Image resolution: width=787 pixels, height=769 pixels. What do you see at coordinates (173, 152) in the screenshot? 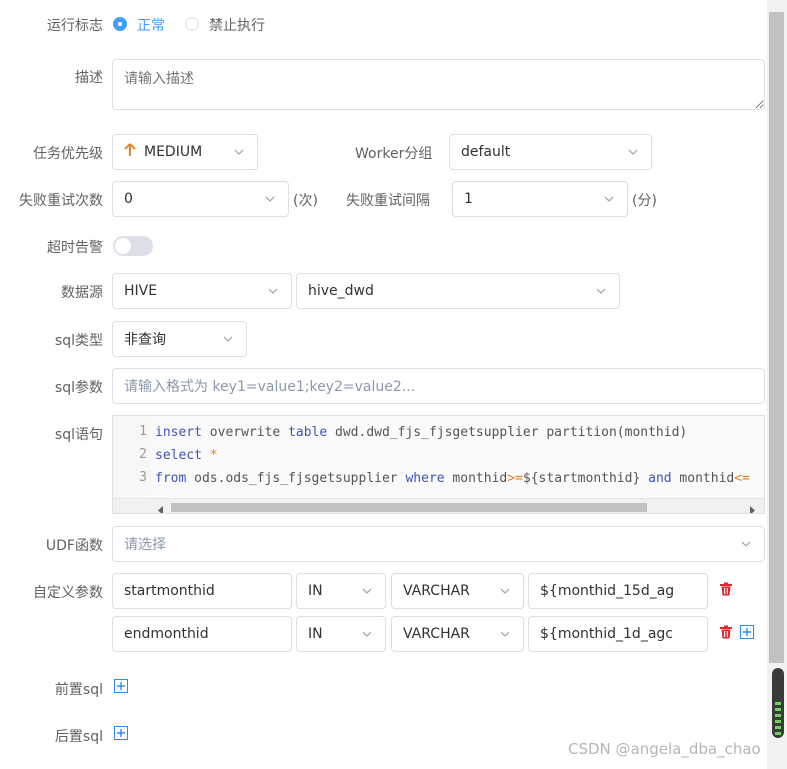
I see `priority-value: MEDIUM` at bounding box center [173, 152].